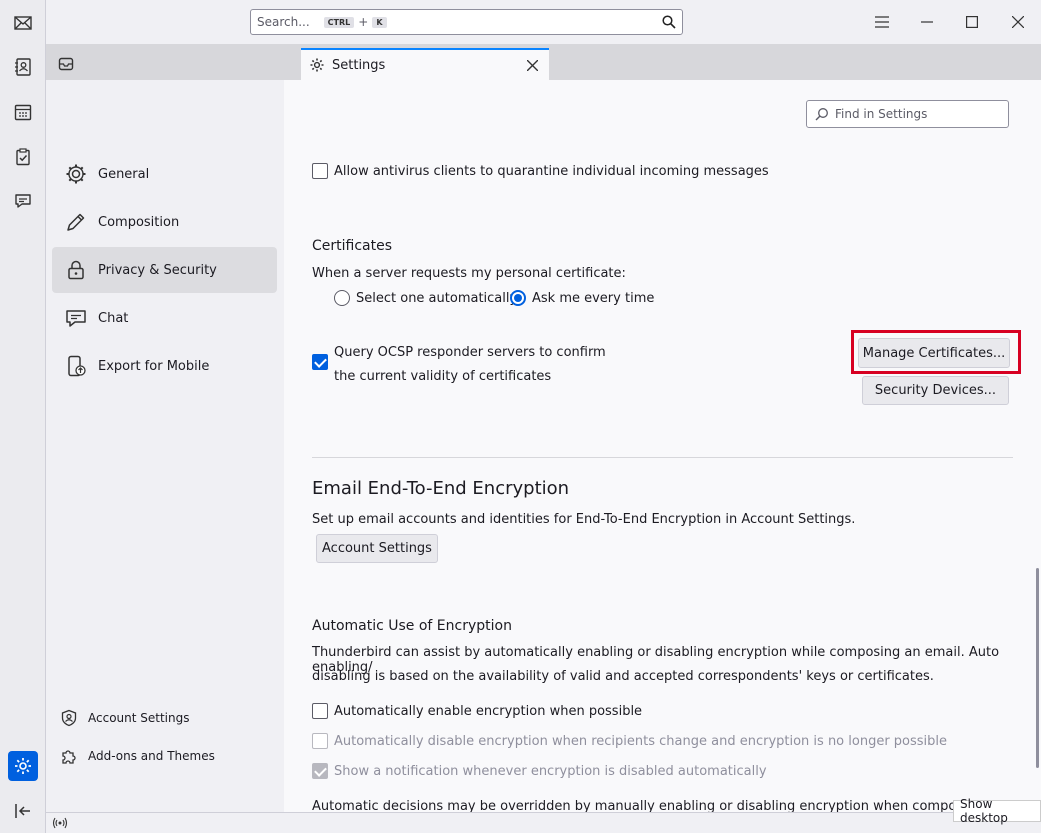 The height and width of the screenshot is (833, 1041). I want to click on tab-settings: Settings, so click(425, 64).